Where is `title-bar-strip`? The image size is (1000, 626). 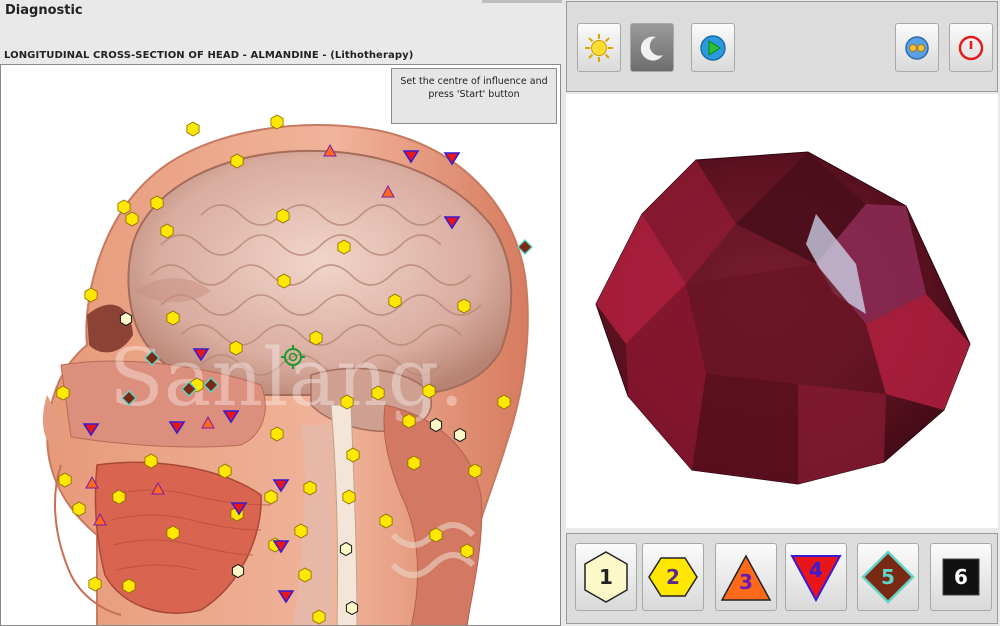
title-bar-strip is located at coordinates (522, 1).